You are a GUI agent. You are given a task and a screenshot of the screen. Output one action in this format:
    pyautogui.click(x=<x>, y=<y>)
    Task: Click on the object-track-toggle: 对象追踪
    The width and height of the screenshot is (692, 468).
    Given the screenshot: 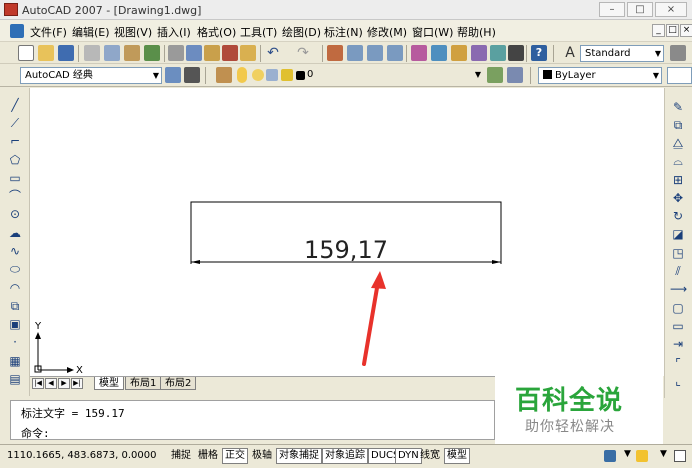 What is the action you would take?
    pyautogui.click(x=345, y=456)
    